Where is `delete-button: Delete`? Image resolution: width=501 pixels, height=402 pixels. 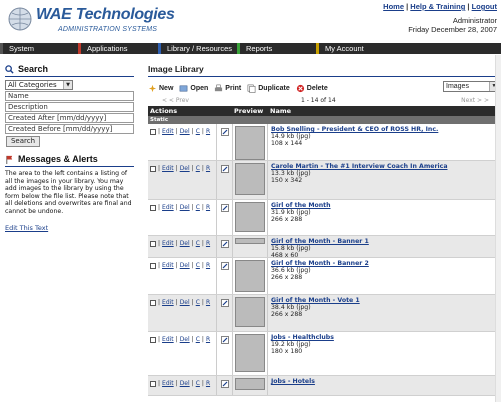
delete-button: Delete is located at coordinates (312, 88).